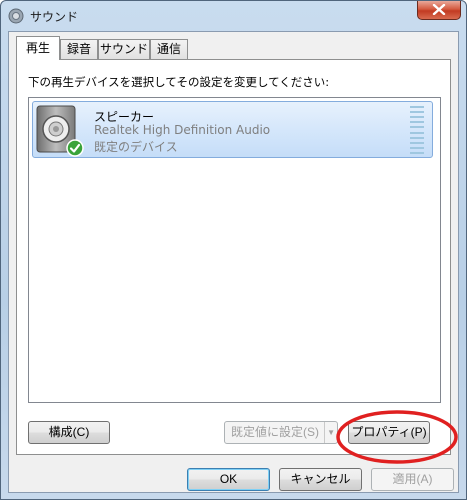  Describe the element at coordinates (75, 148) in the screenshot. I see `check-icon` at that location.